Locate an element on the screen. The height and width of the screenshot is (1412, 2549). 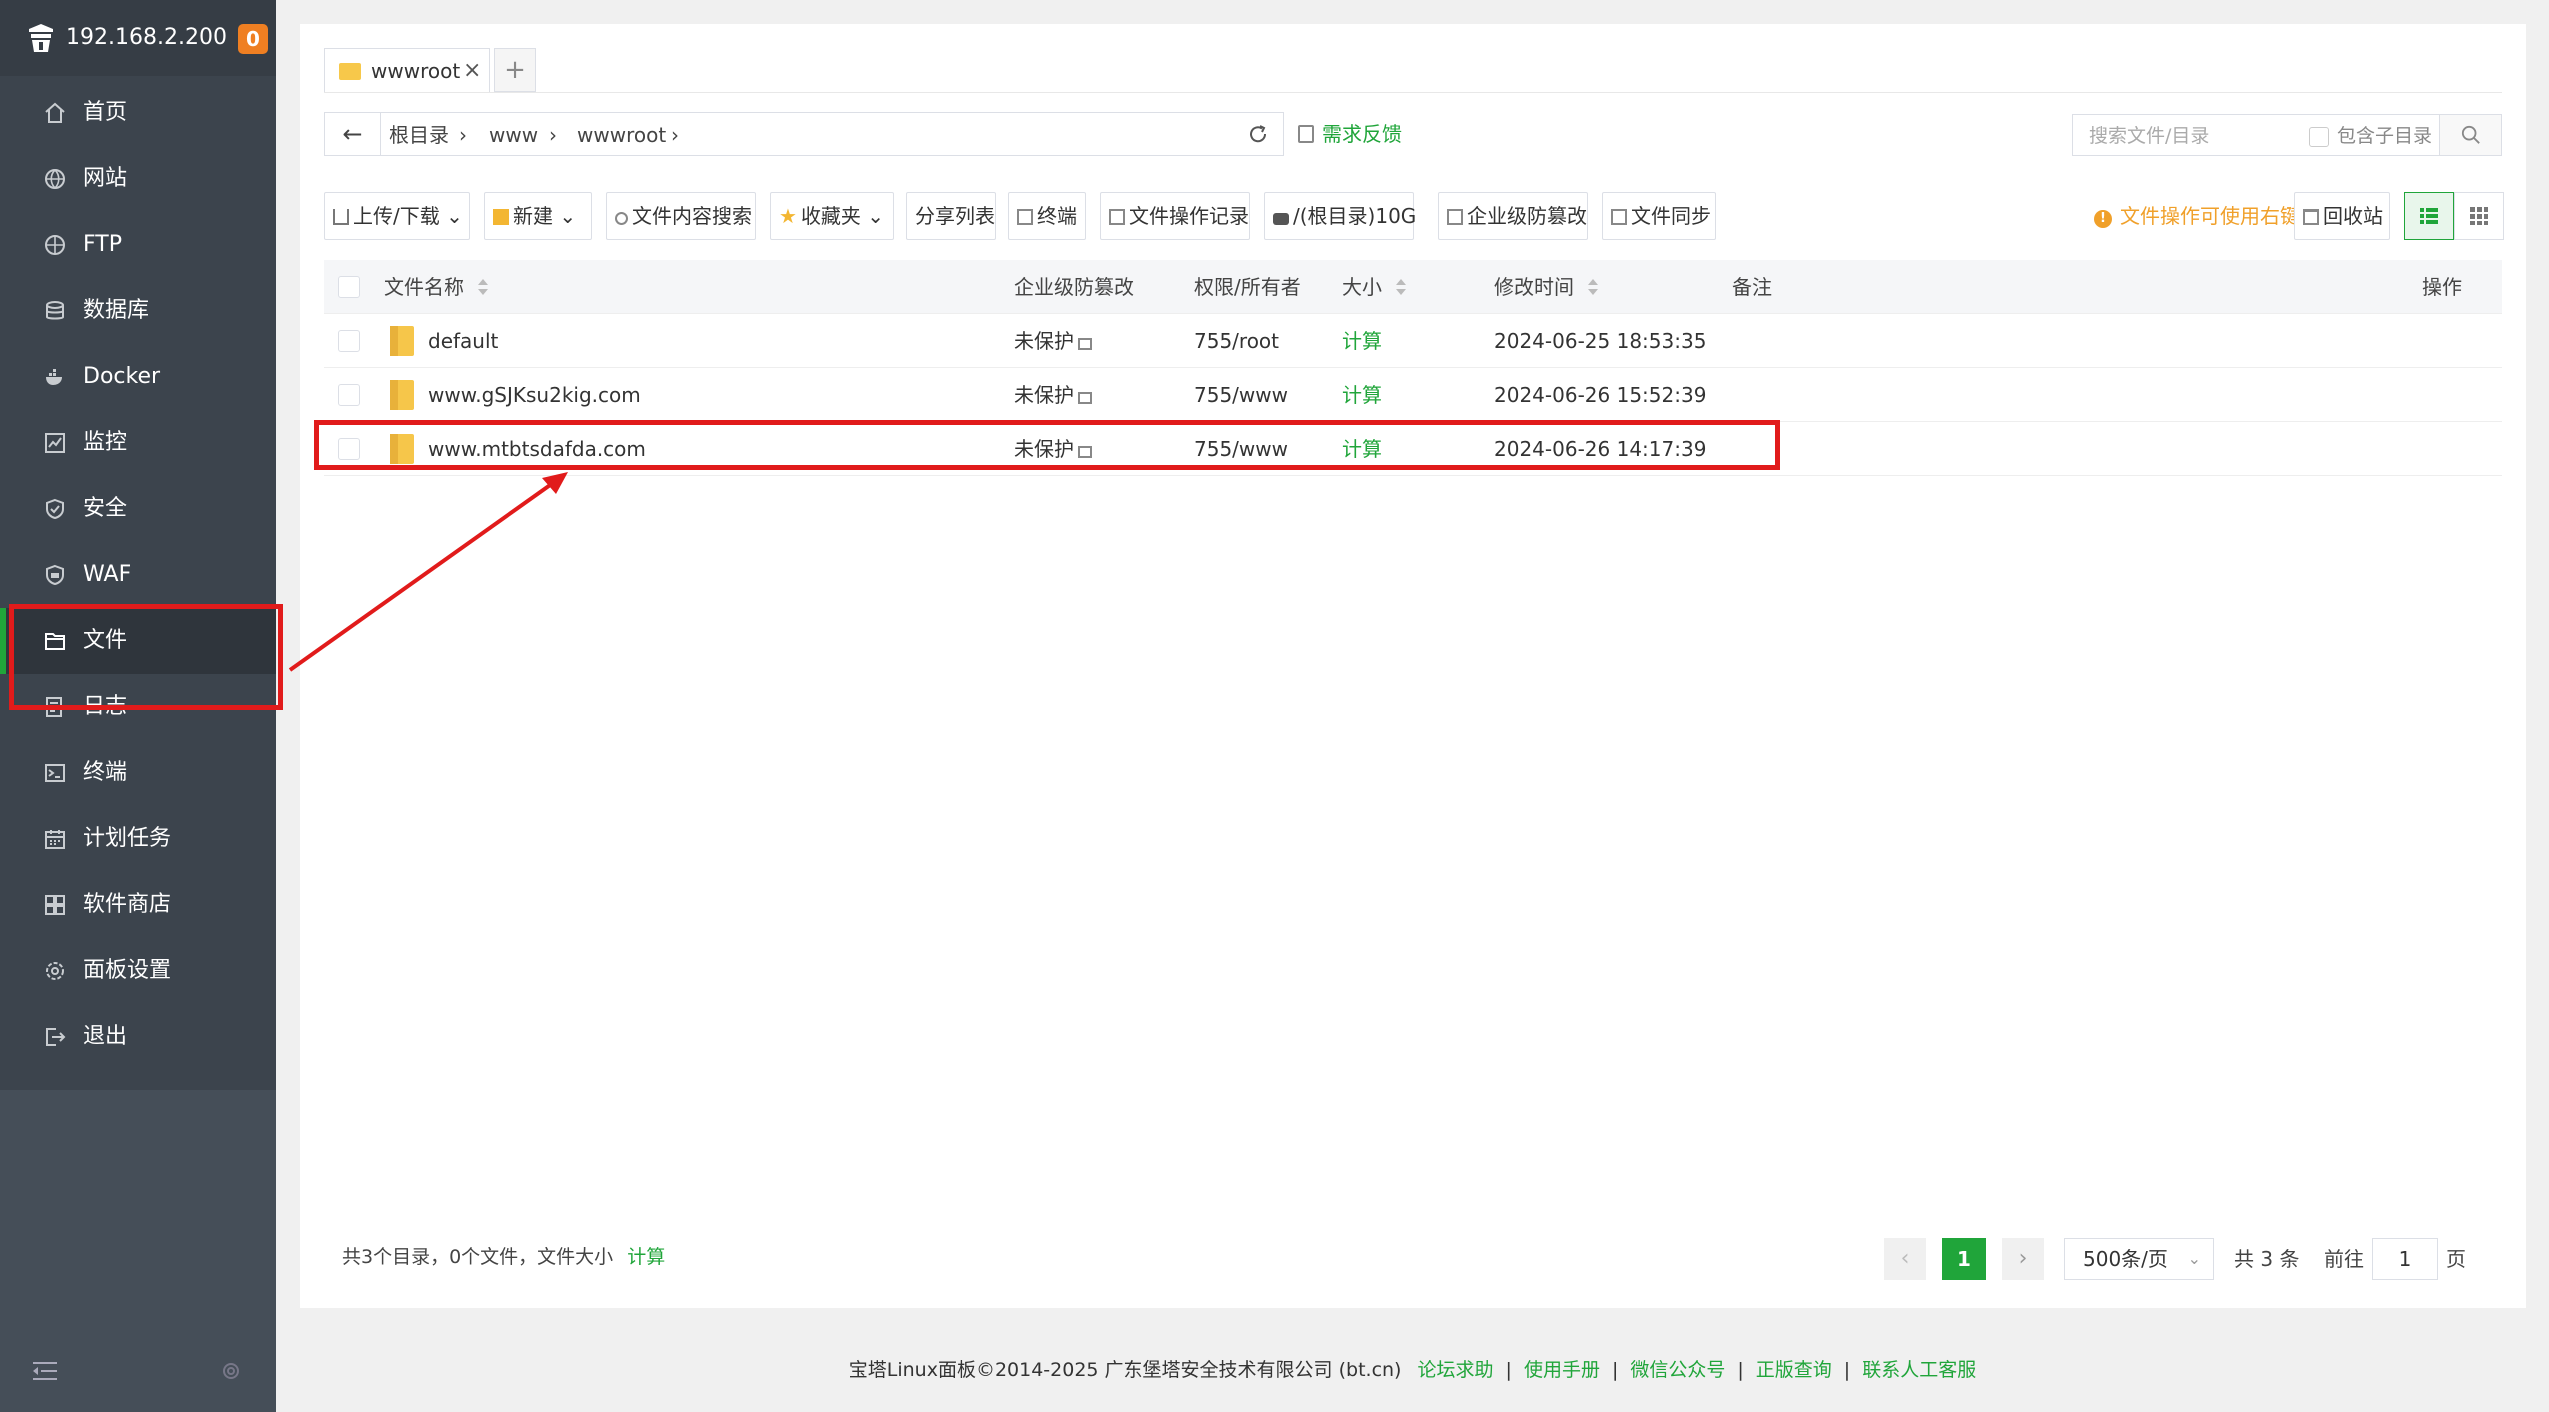
collapse-menu-icon is located at coordinates (45, 1371).